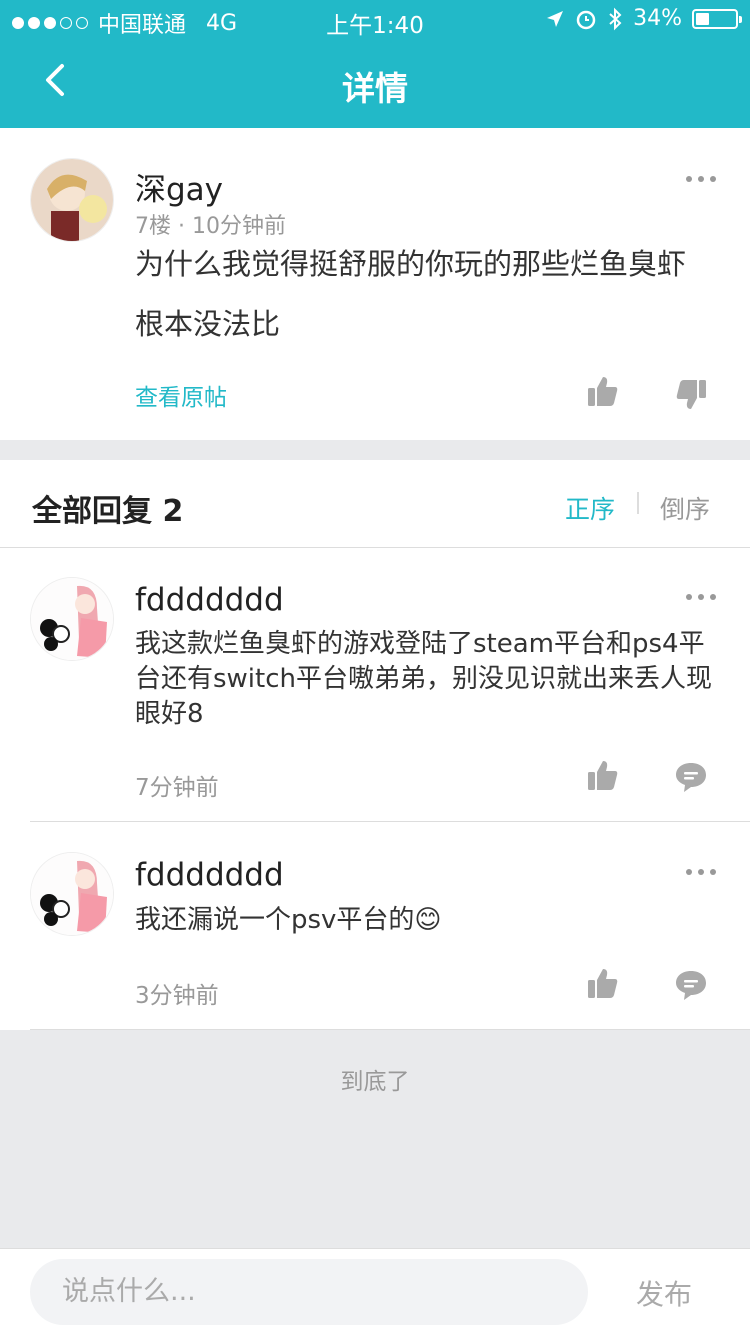 This screenshot has width=750, height=1334. Describe the element at coordinates (375, 1082) in the screenshot. I see `end-of-list-label: 到底了` at that location.